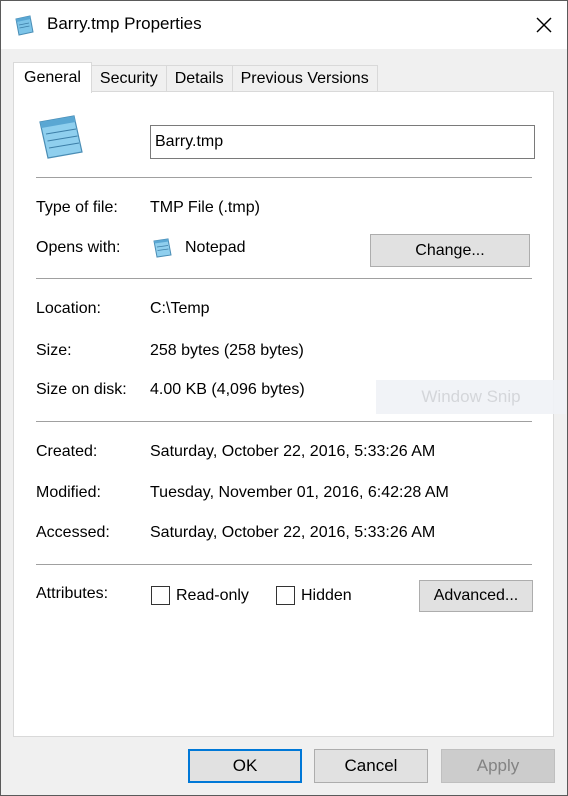  Describe the element at coordinates (160, 595) in the screenshot. I see `read-only-checkbox` at that location.